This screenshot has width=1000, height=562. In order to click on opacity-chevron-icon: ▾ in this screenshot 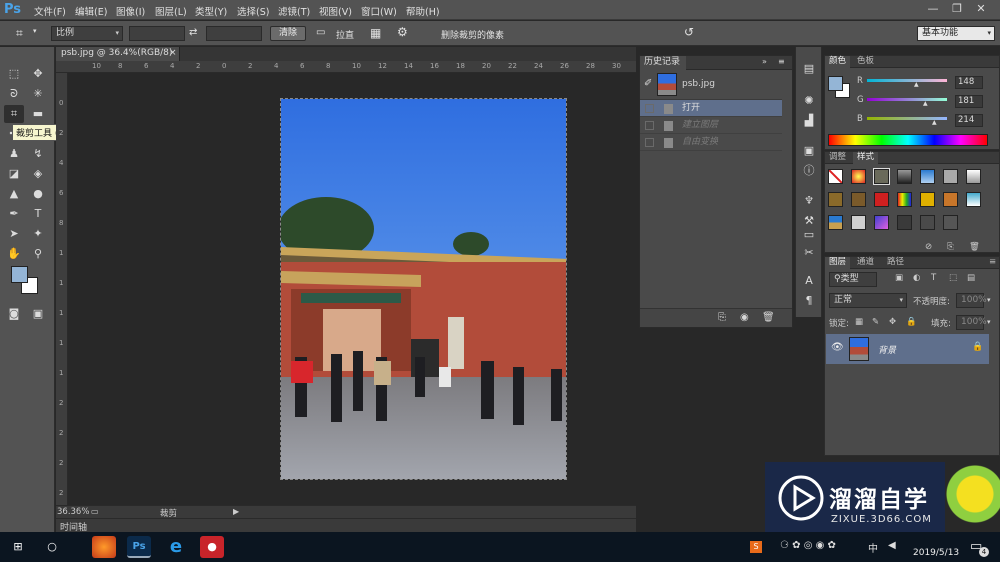, I will do `click(989, 300)`.